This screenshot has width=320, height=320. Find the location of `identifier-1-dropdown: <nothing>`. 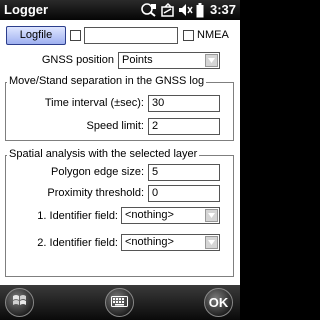

identifier-1-dropdown: <nothing> is located at coordinates (170, 215).